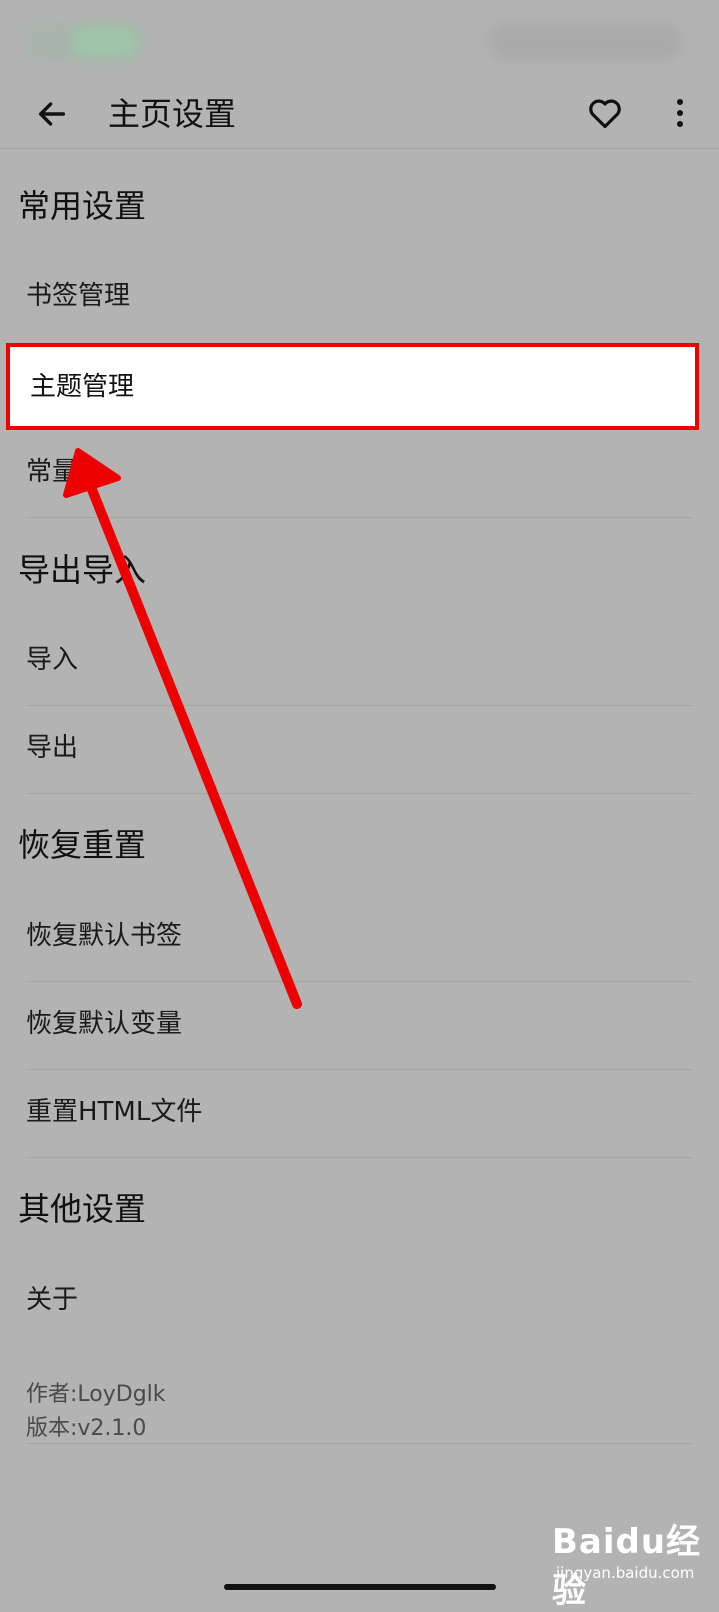 This screenshot has width=719, height=1612. I want to click on section-header-other: 其他设置, so click(82, 1209).